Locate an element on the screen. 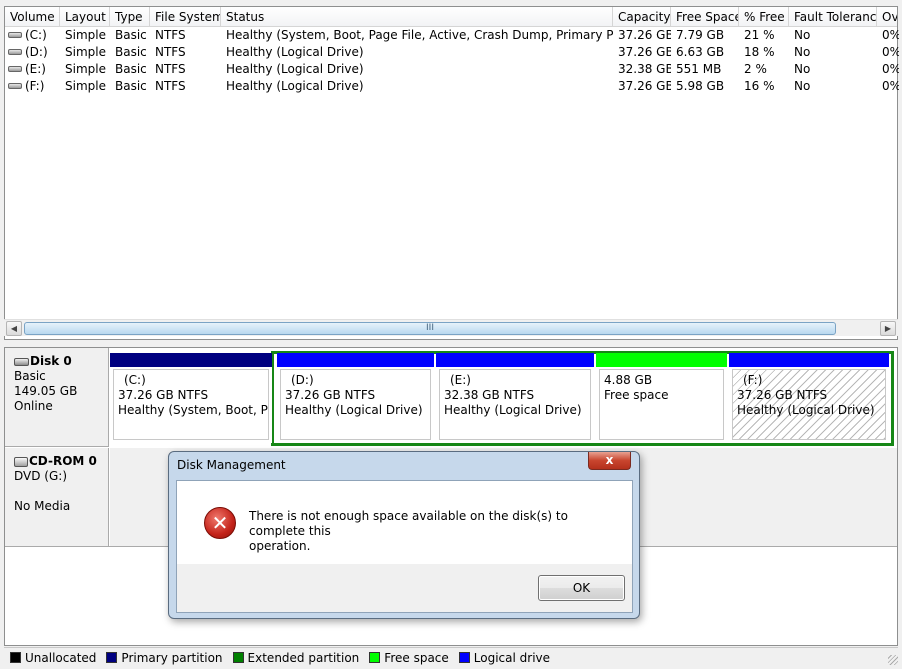 This screenshot has height=669, width=902. type-cell: Basic is located at coordinates (131, 52).